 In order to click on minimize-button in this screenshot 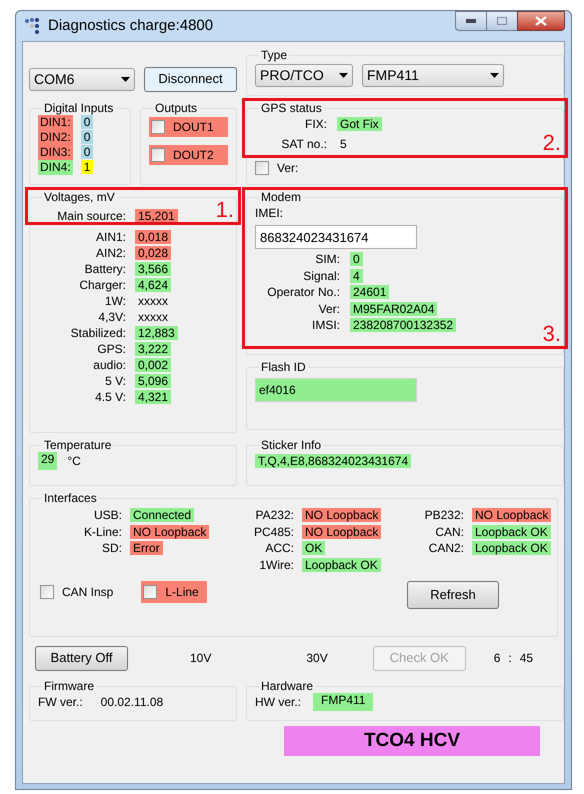, I will do `click(471, 21)`.